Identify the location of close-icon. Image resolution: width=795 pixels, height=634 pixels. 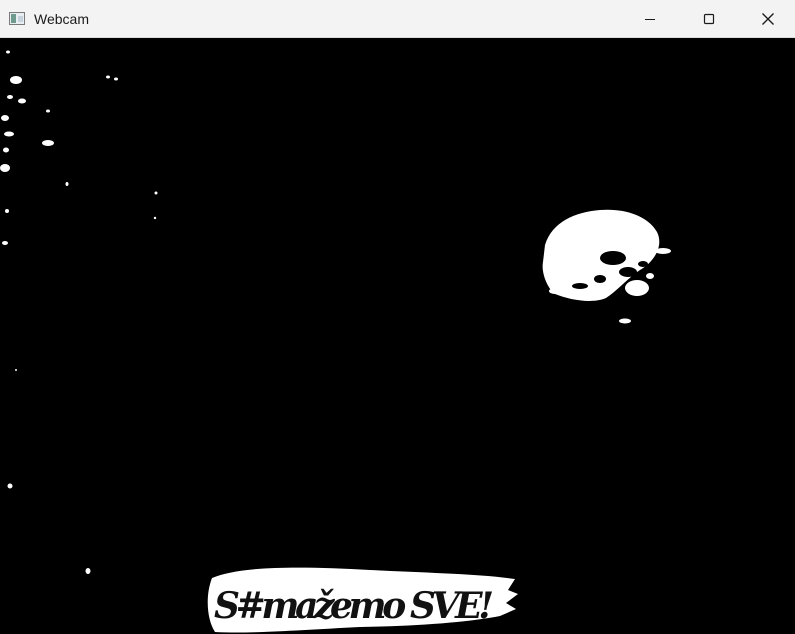
(768, 19).